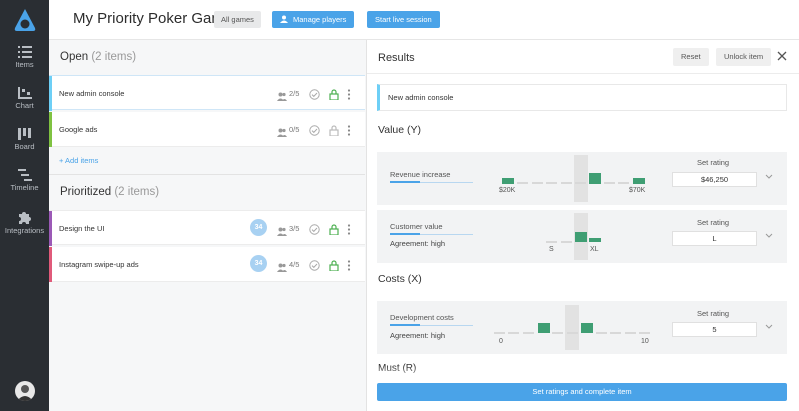 The height and width of the screenshot is (411, 799). Describe the element at coordinates (24, 57) in the screenshot. I see `sidebar-item-items: Items` at that location.